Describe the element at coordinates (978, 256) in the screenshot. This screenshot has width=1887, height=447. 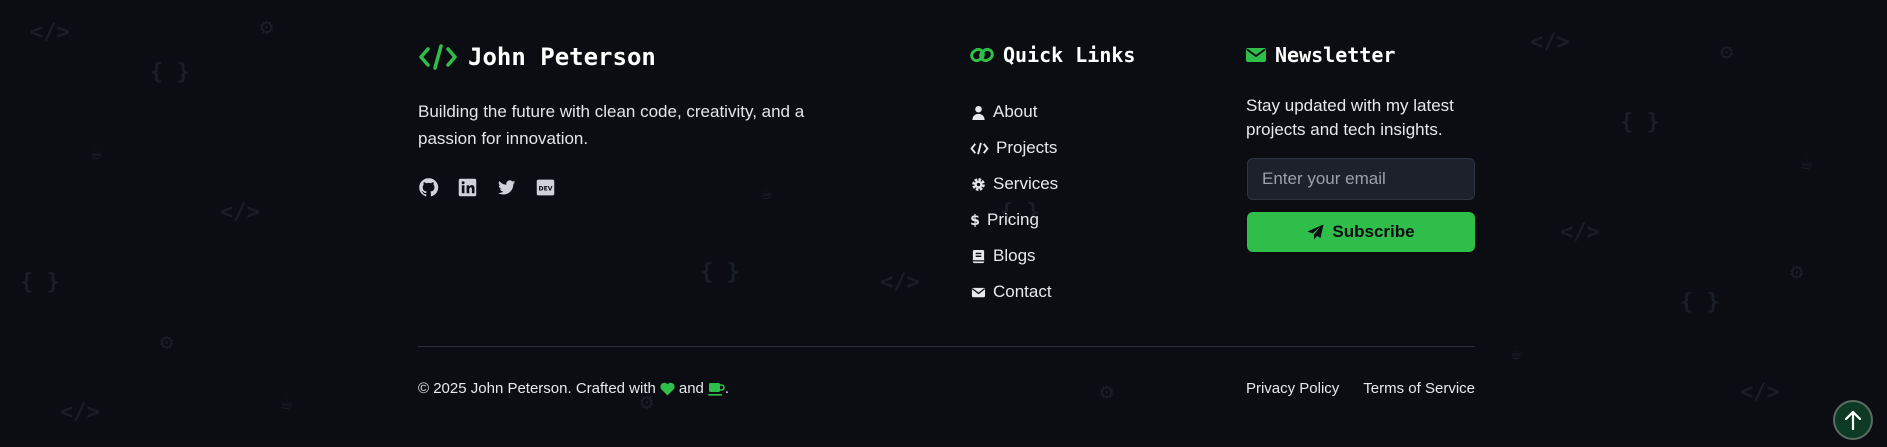
I see `book-icon` at that location.